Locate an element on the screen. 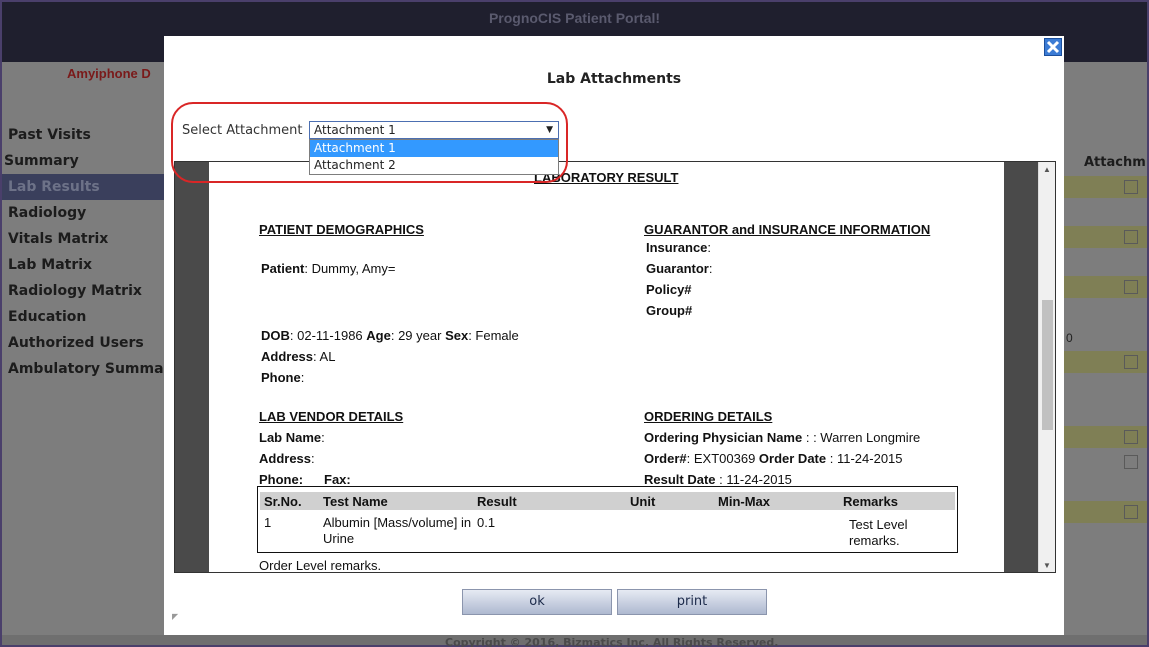 This screenshot has width=1149, height=647. cell-remarks-line1: Test Level is located at coordinates (878, 524).